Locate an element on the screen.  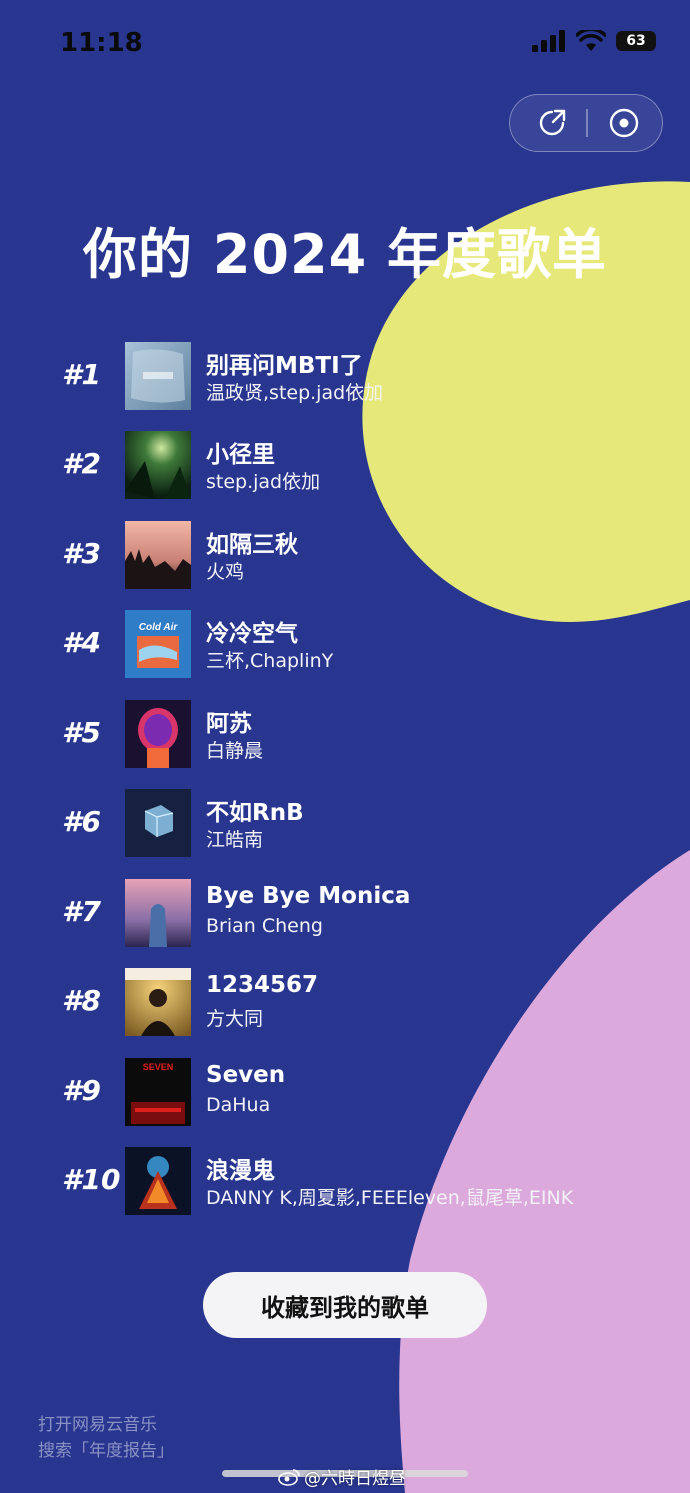
song-title: 小径里 is located at coordinates (240, 455).